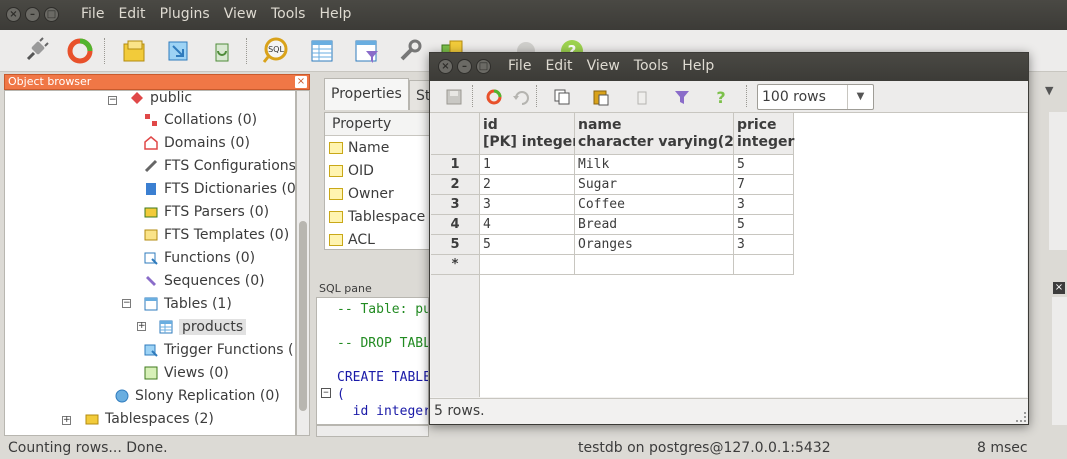  What do you see at coordinates (66, 420) in the screenshot?
I see `expand-tablespaces-expander: +` at bounding box center [66, 420].